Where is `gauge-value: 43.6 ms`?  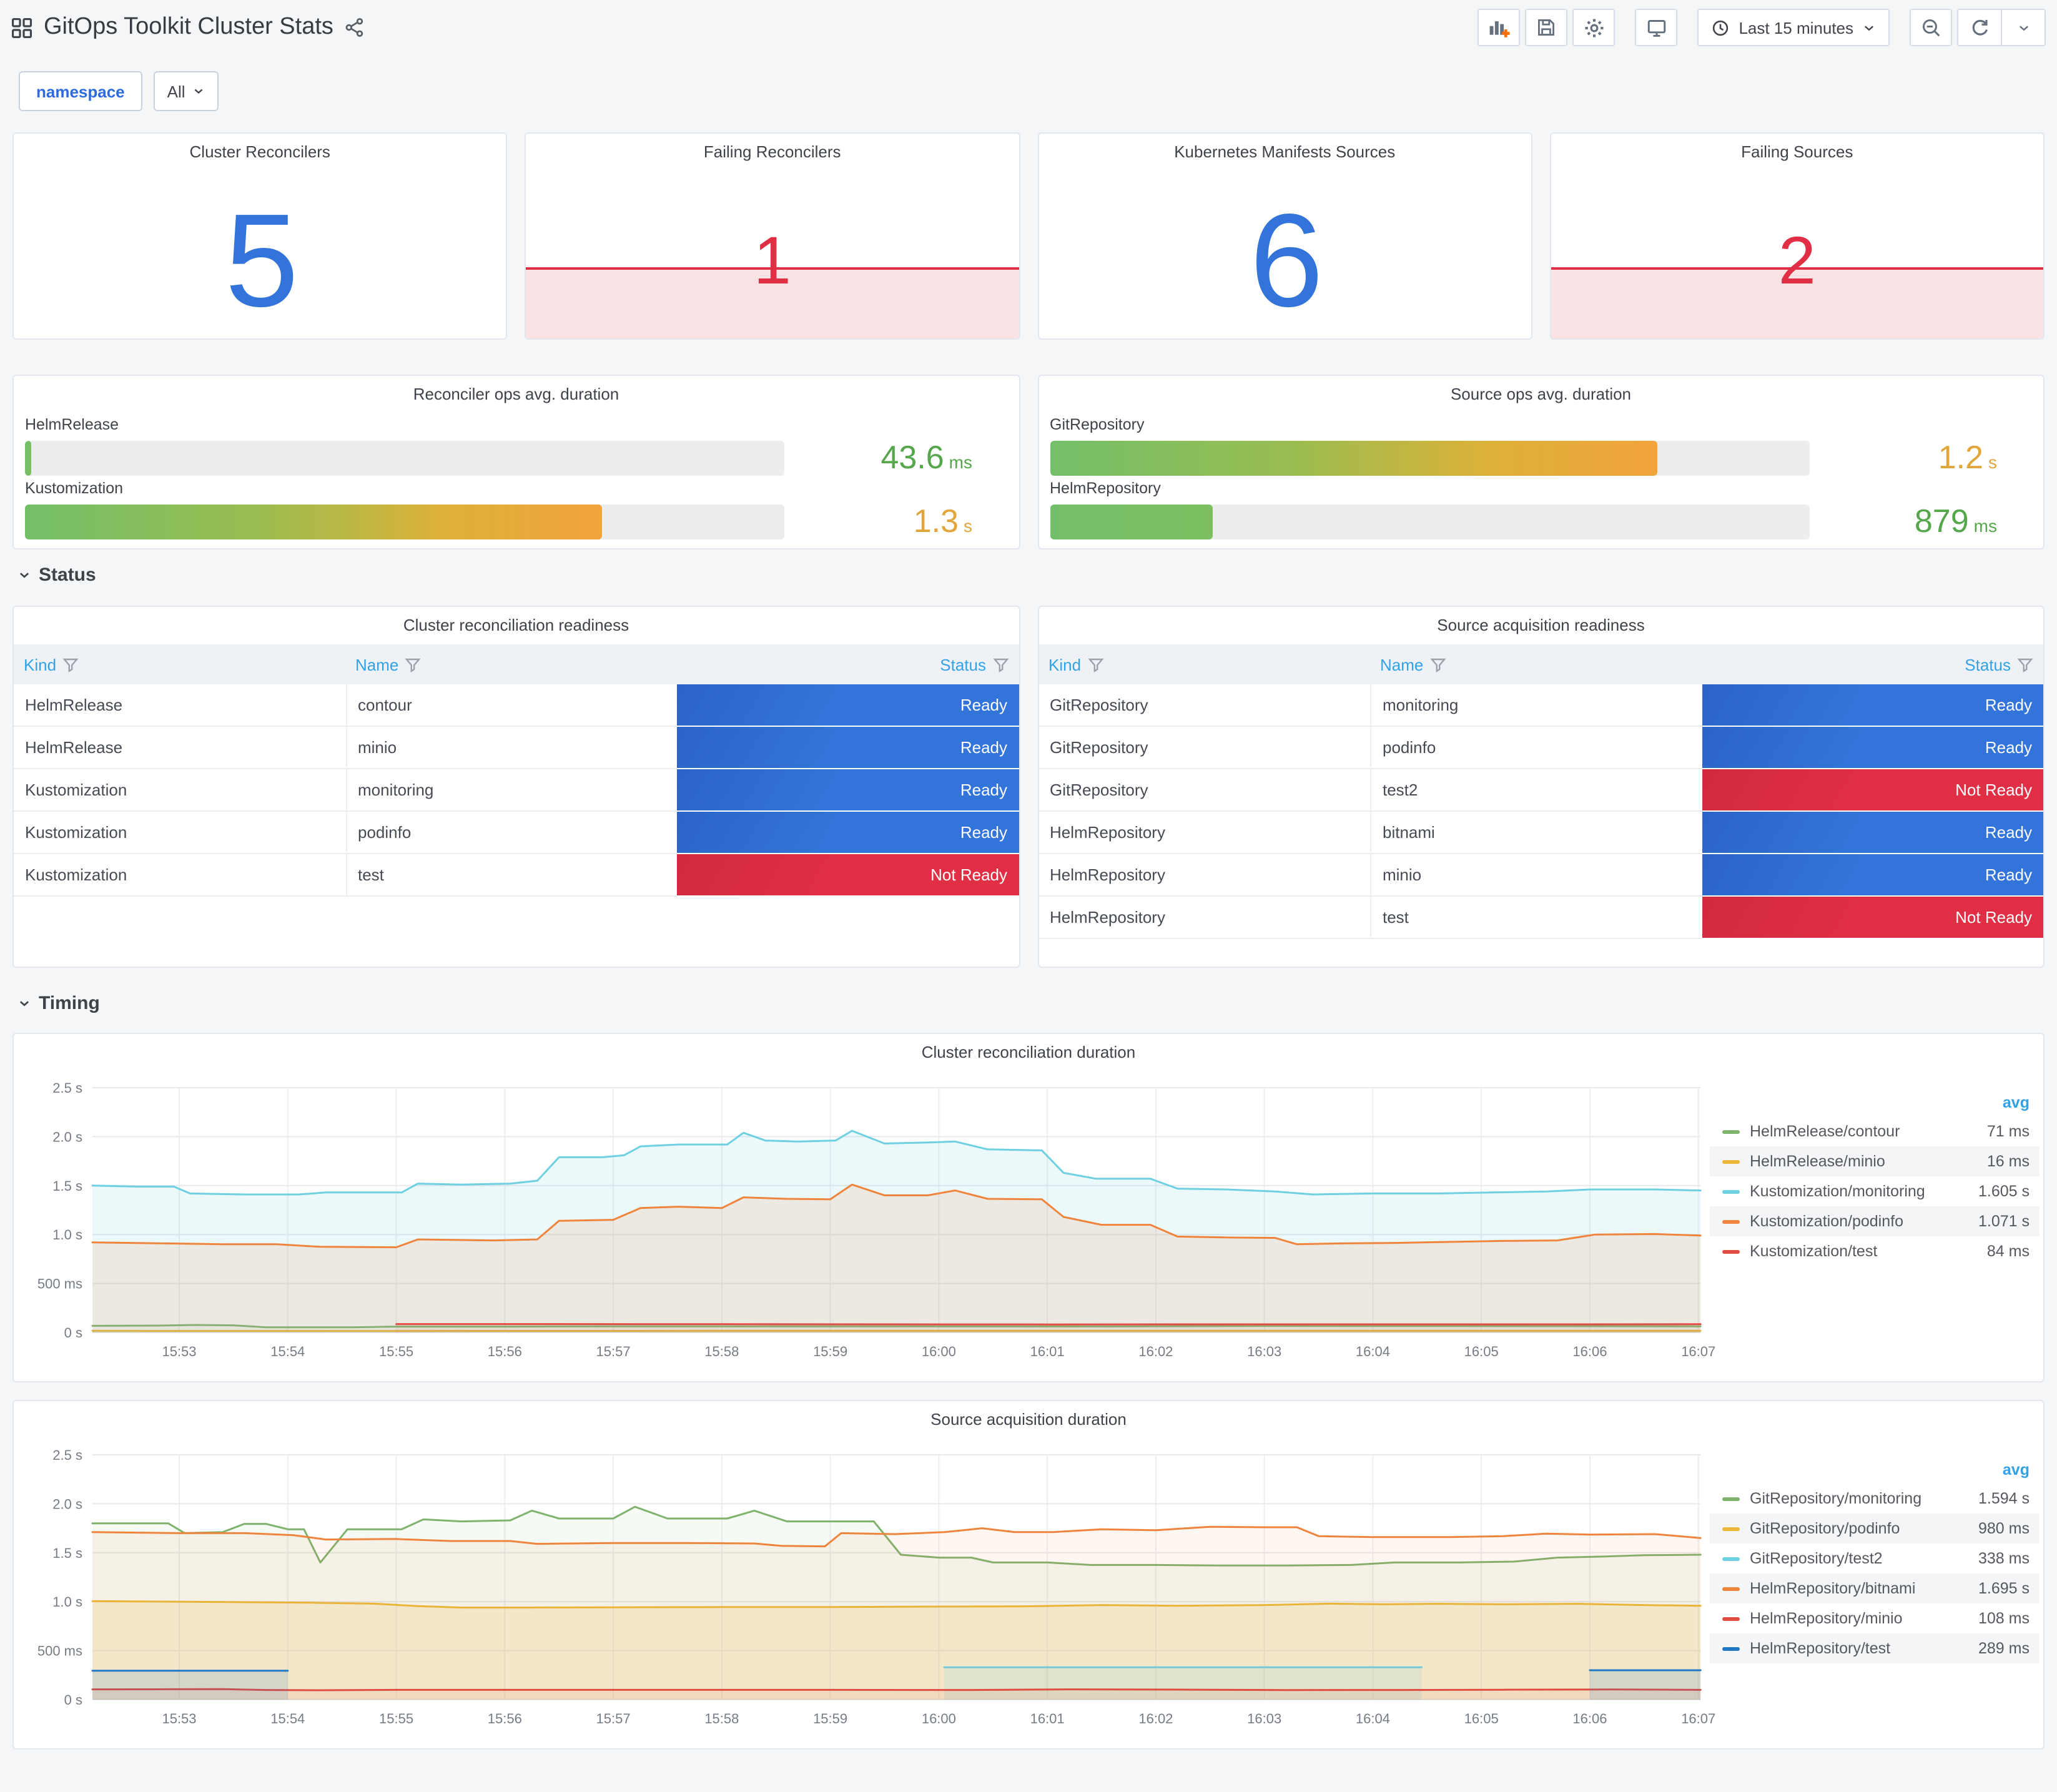 gauge-value: 43.6 ms is located at coordinates (895, 457).